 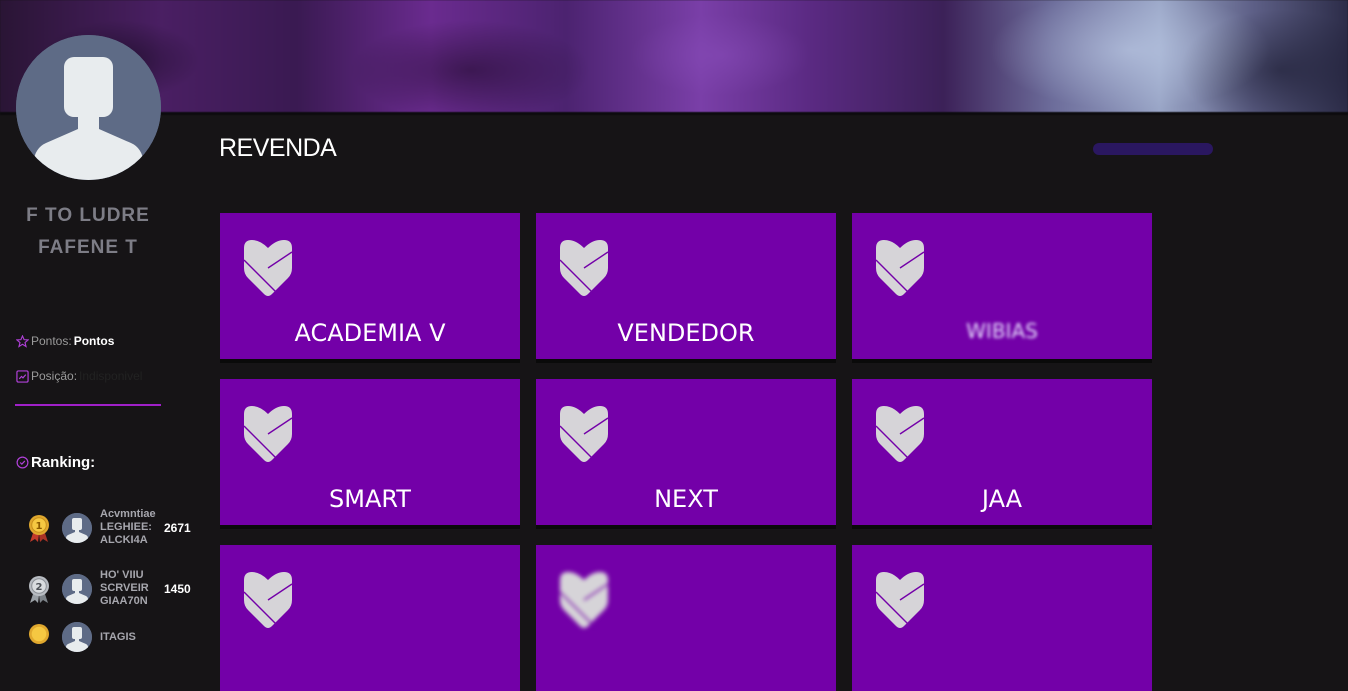 I want to click on ranking-name: HO' VIIU SCRVEIR GIAA70N, so click(x=124, y=588).